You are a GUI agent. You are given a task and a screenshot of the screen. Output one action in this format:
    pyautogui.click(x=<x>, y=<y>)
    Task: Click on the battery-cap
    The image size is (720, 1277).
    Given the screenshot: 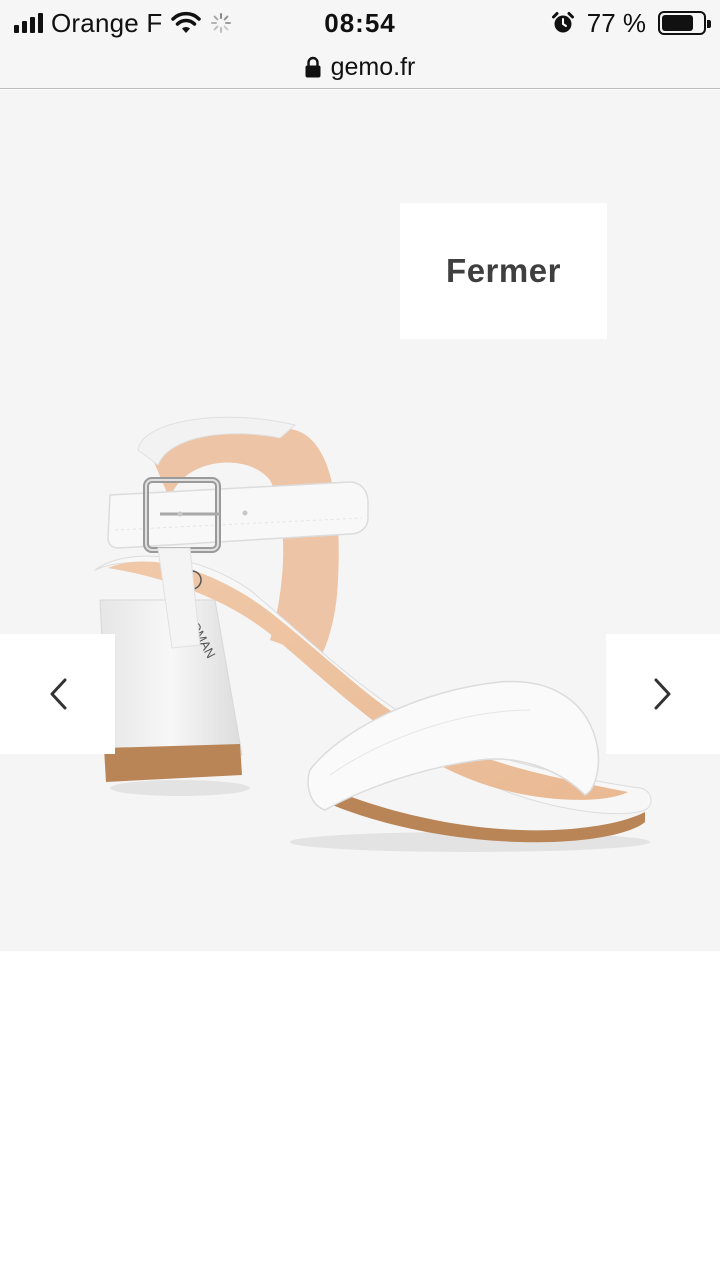 What is the action you would take?
    pyautogui.click(x=709, y=24)
    